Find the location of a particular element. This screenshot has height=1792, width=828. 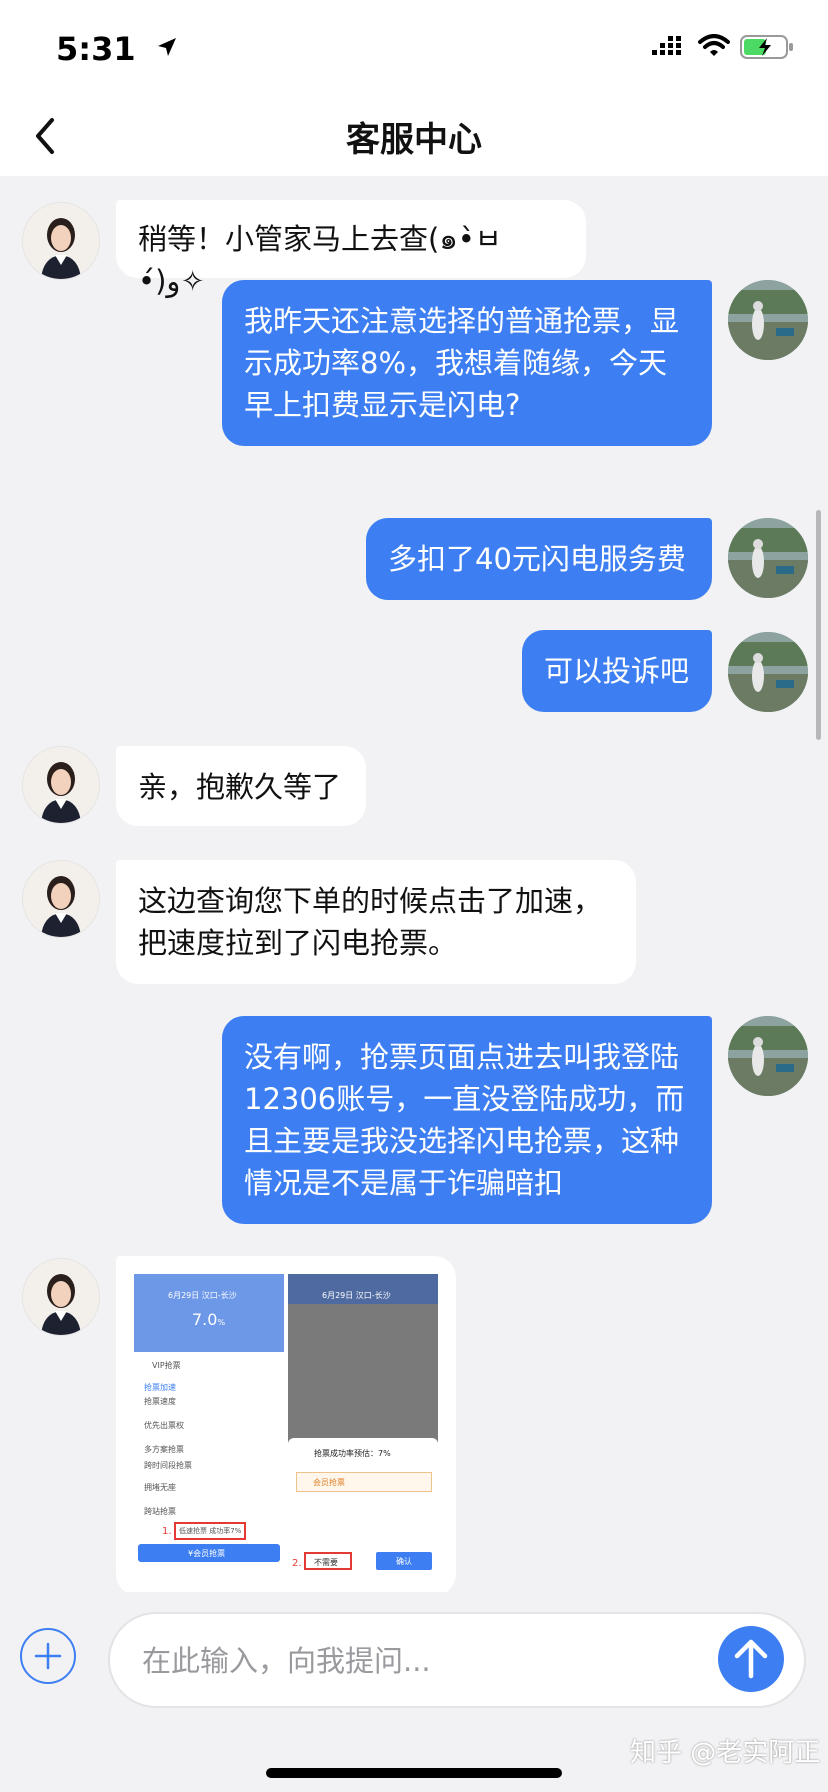

wifi-icon is located at coordinates (714, 45).